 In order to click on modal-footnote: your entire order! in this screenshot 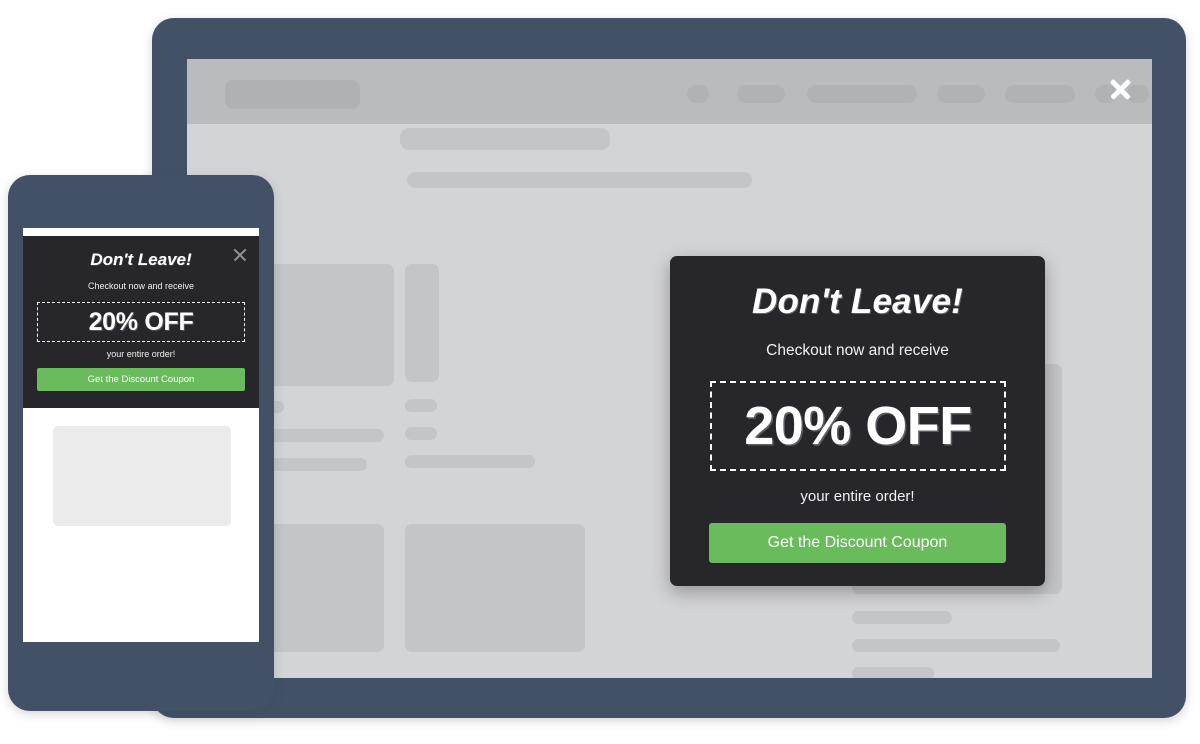, I will do `click(857, 496)`.